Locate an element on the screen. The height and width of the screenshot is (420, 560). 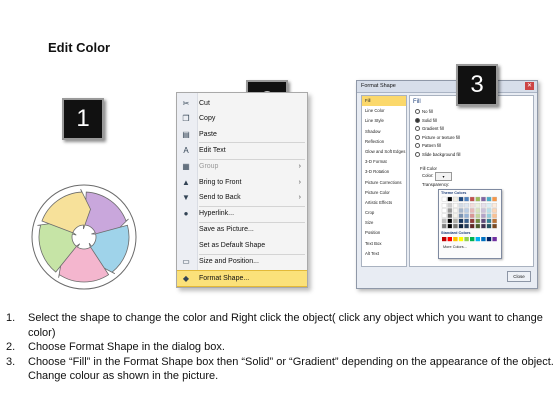
category-item: Line Color is located at coordinates (384, 111).